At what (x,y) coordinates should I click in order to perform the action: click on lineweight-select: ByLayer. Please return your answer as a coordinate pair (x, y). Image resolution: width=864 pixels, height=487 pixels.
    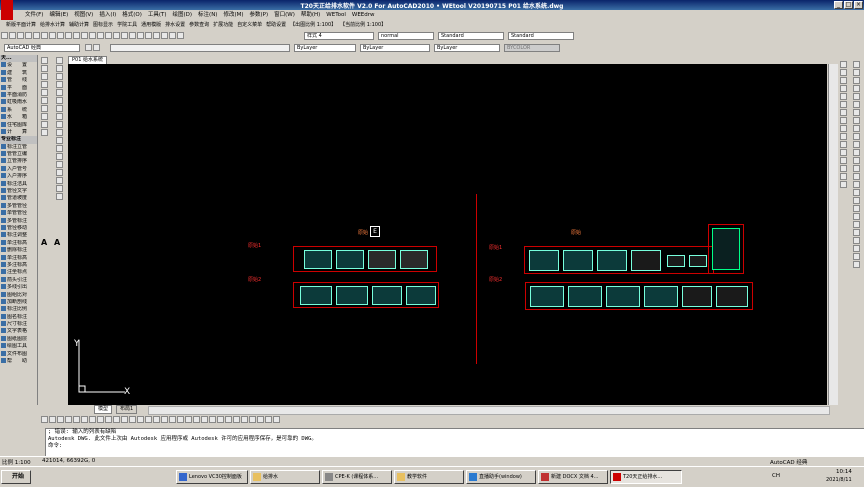
    Looking at the image, I should click on (467, 48).